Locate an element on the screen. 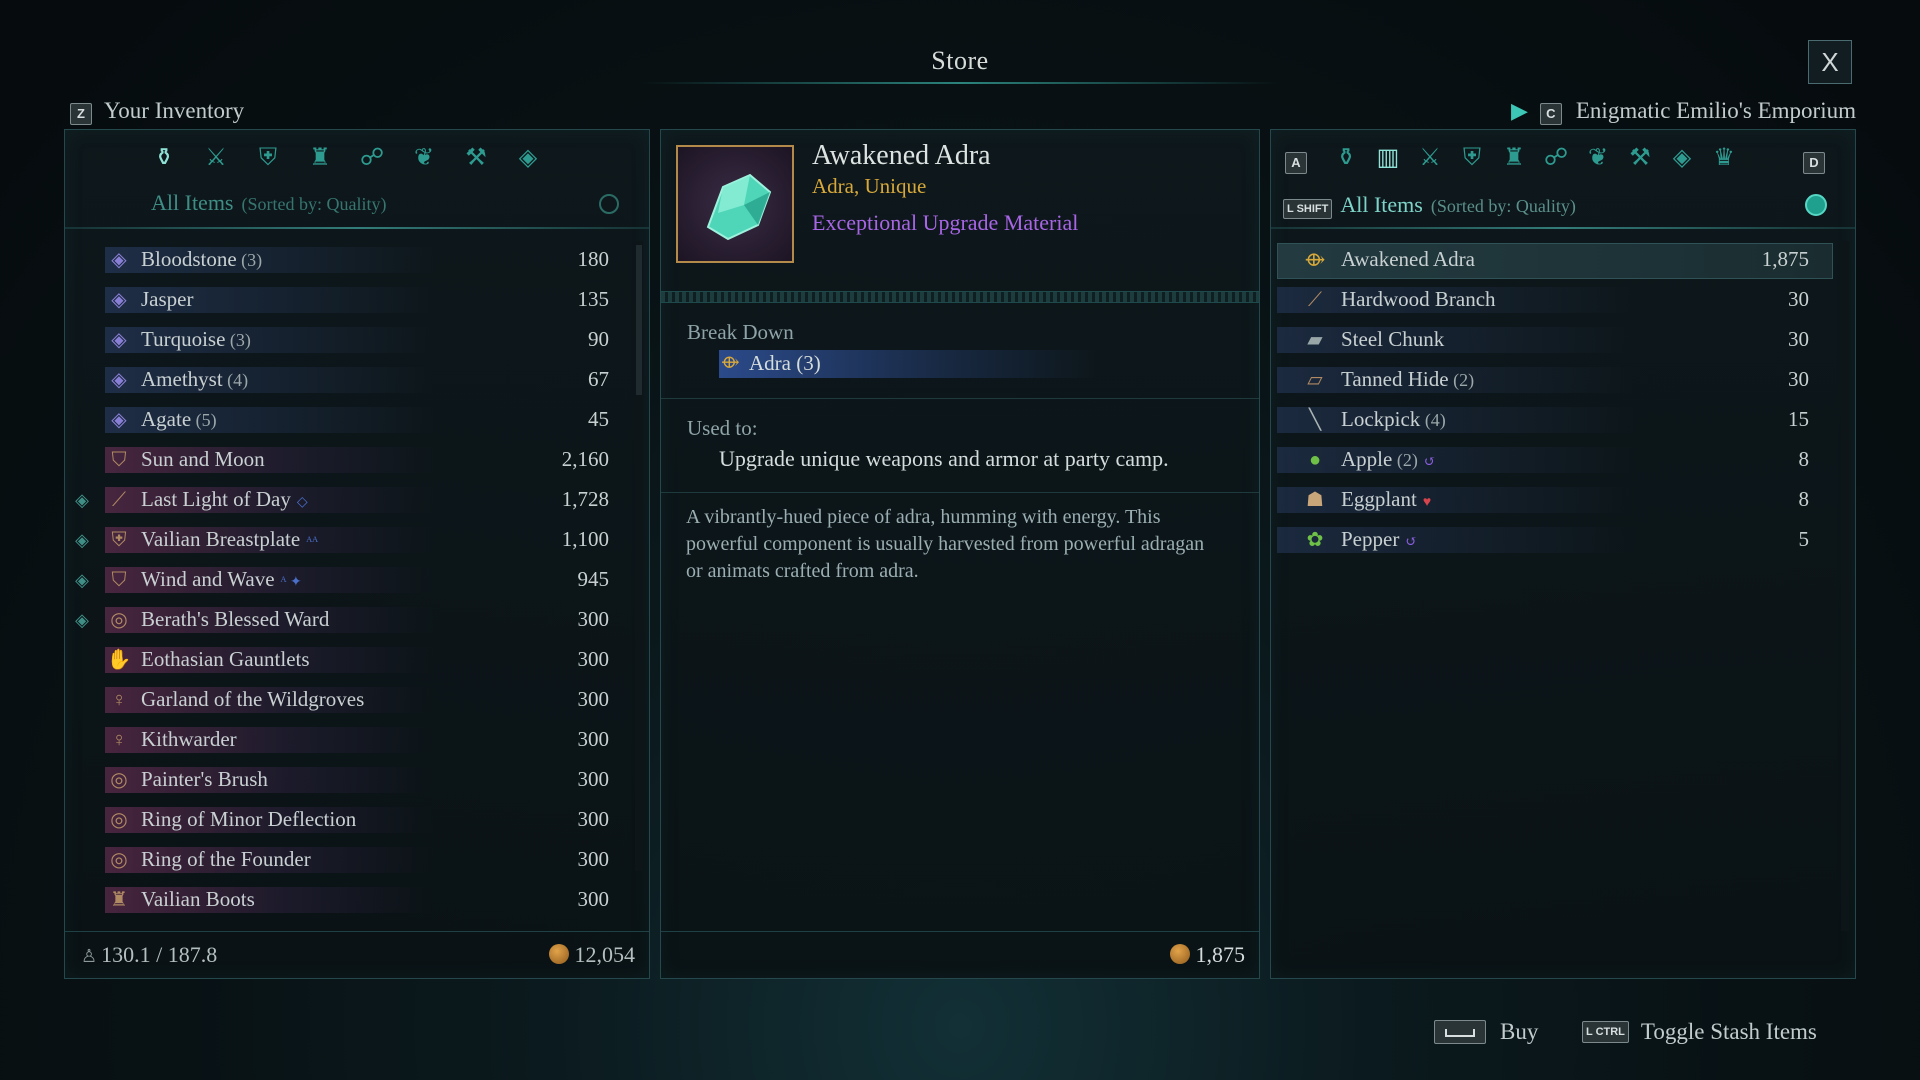 The image size is (1920, 1080). ring-icon: ◎ is located at coordinates (119, 820).